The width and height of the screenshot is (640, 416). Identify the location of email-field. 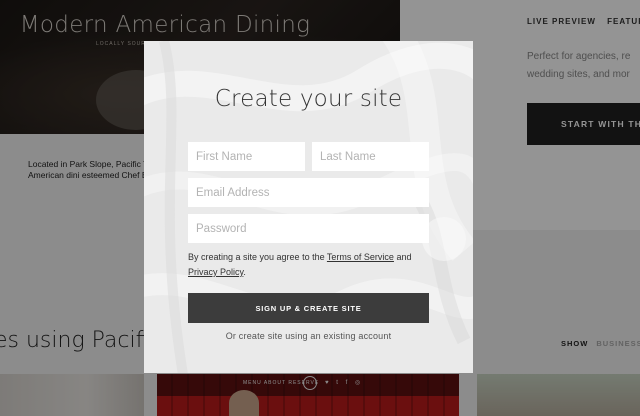
(308, 192).